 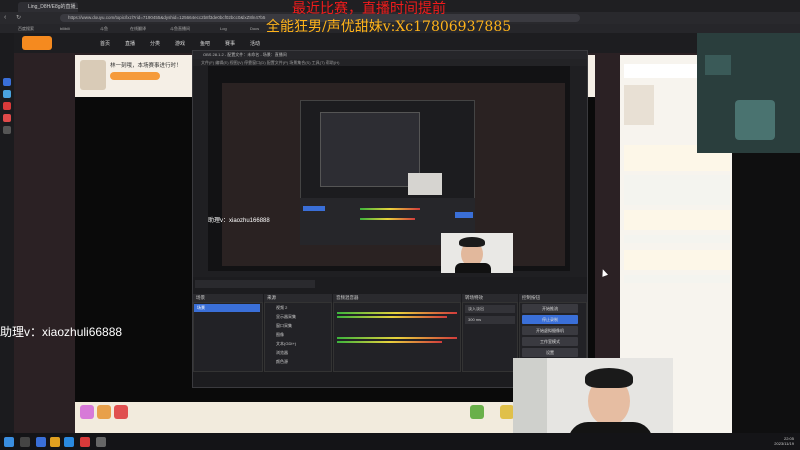 I want to click on site-logo, so click(x=37, y=43).